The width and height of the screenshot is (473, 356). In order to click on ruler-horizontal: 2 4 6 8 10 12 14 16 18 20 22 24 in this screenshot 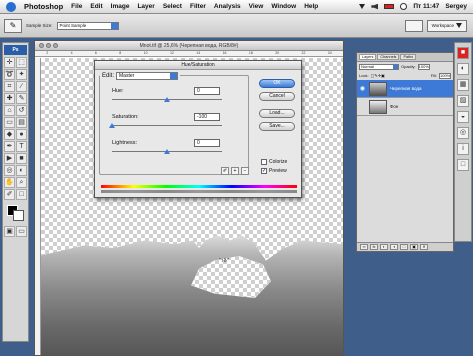, I will do `click(189, 54)`.